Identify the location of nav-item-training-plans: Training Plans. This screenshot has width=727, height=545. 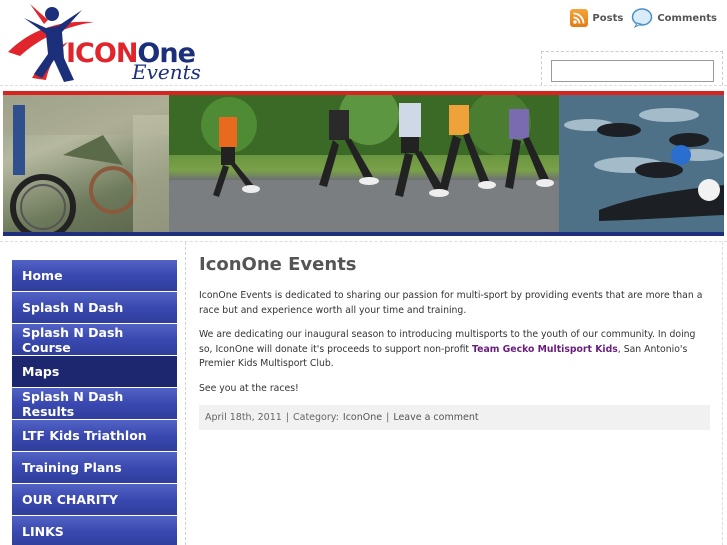
(94, 468).